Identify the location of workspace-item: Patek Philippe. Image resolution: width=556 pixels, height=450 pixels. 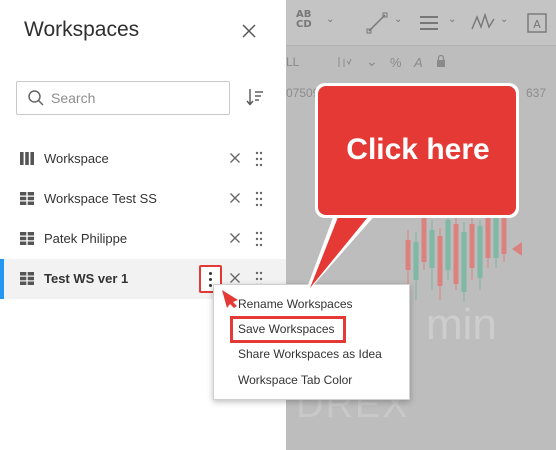
(143, 239).